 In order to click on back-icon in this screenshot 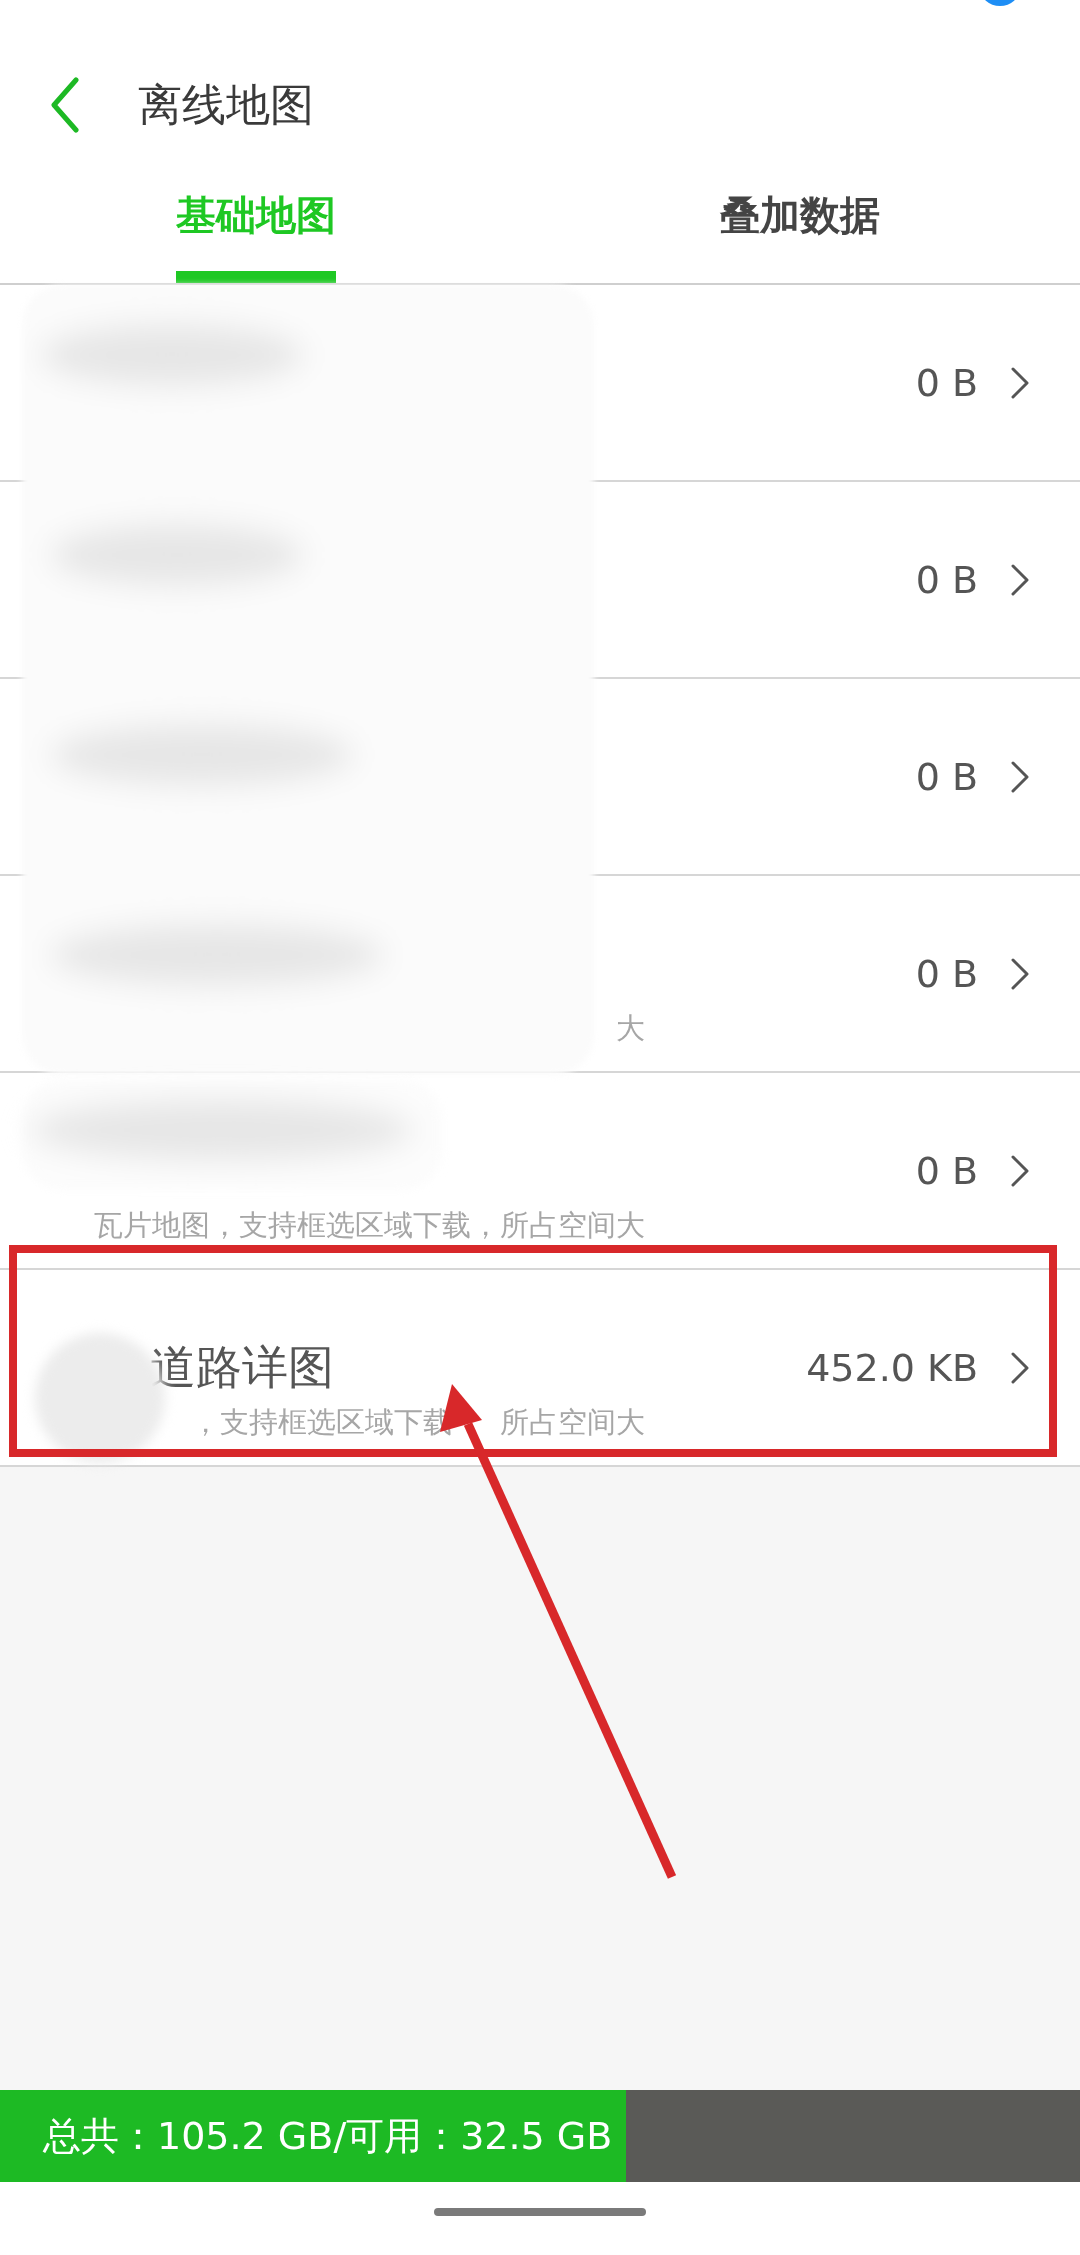, I will do `click(65, 105)`.